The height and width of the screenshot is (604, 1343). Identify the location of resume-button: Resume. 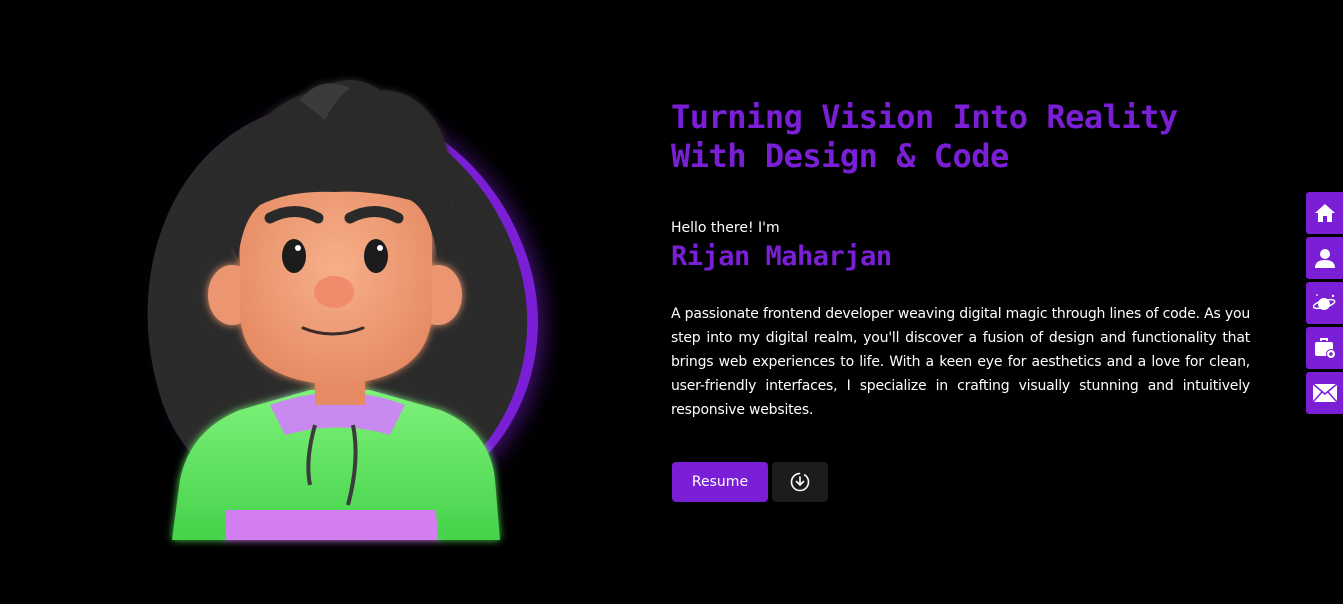
(720, 482).